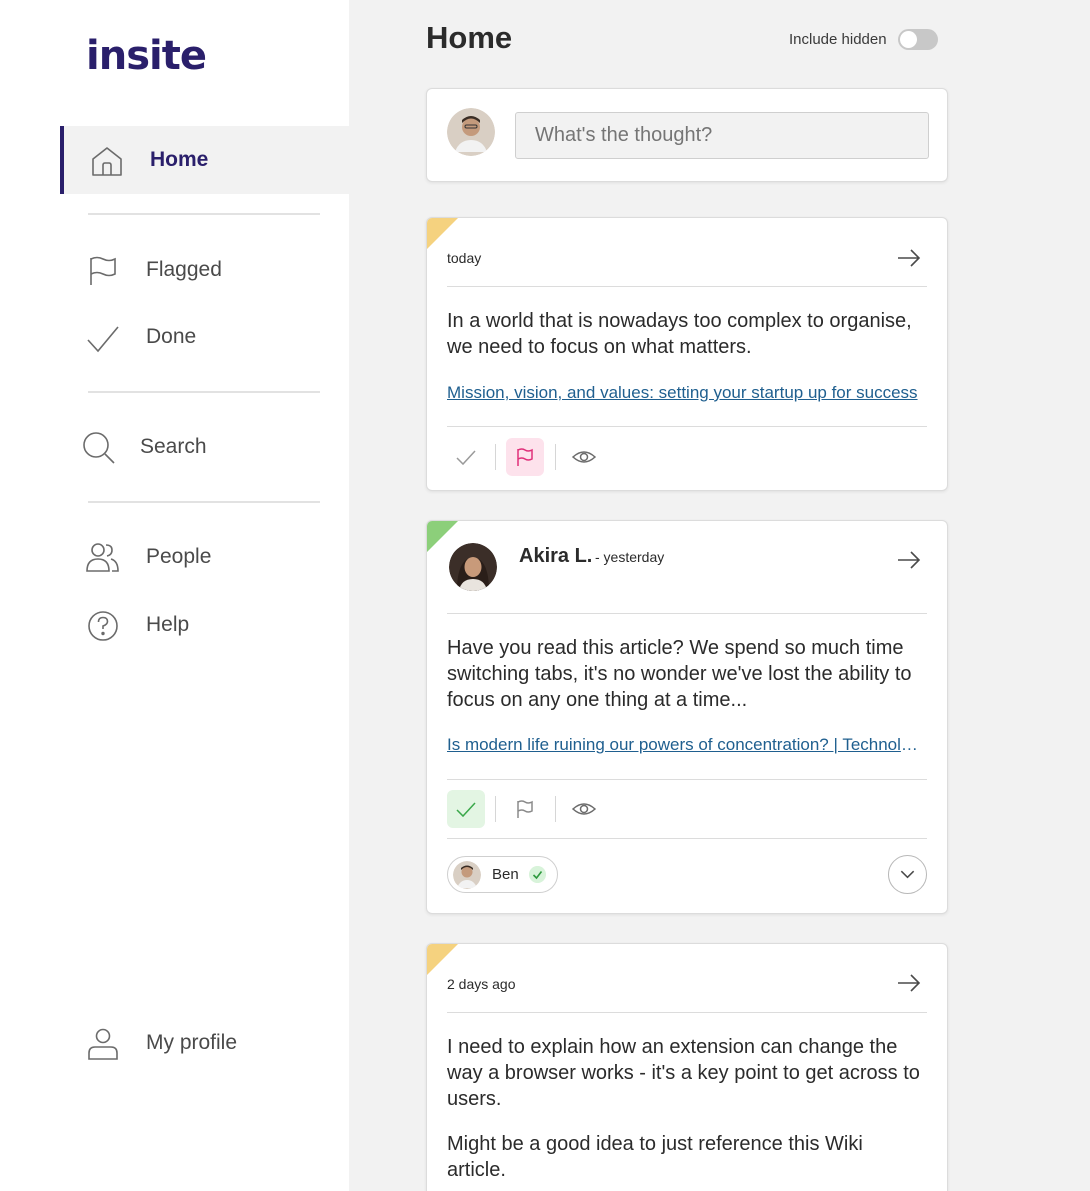 Image resolution: width=1090 pixels, height=1191 pixels. Describe the element at coordinates (204, 337) in the screenshot. I see `sidebar-item-done: Done` at that location.